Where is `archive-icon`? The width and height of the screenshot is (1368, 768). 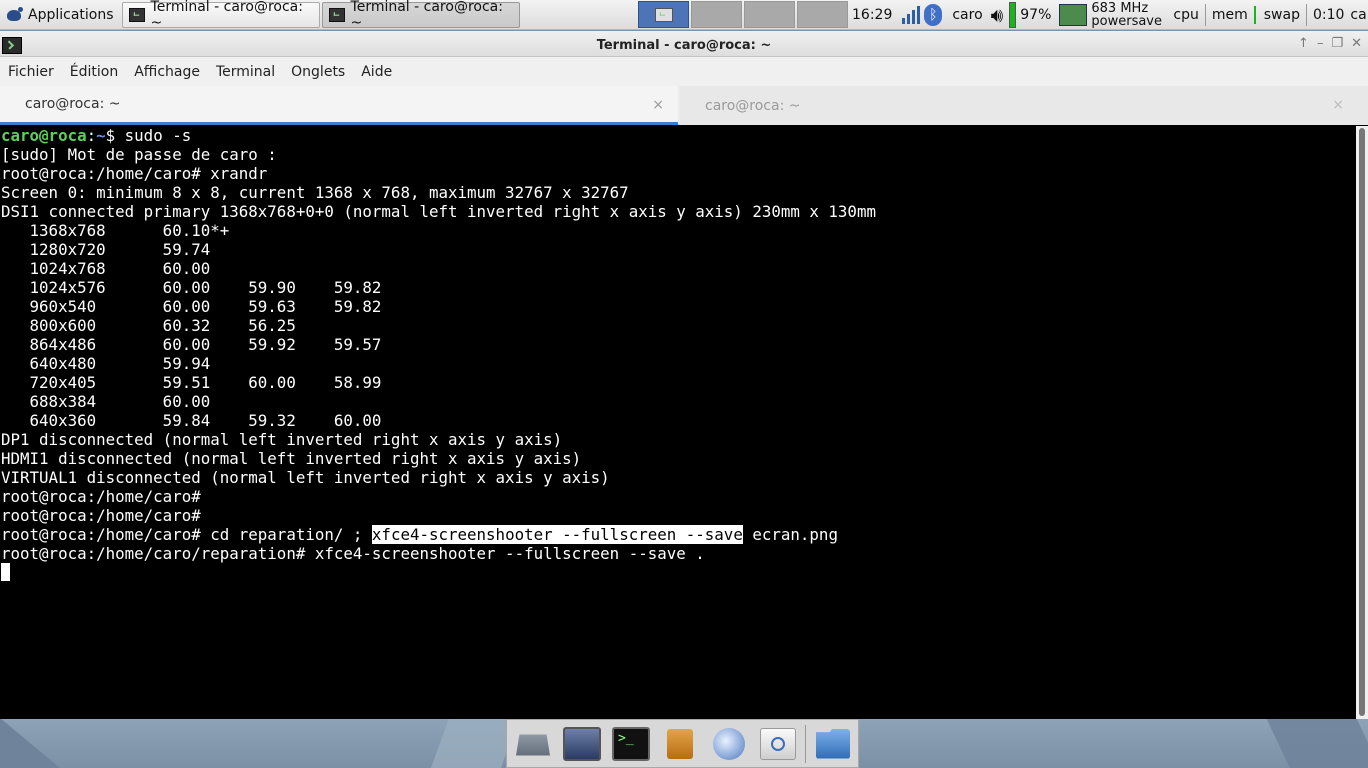
archive-icon is located at coordinates (680, 743).